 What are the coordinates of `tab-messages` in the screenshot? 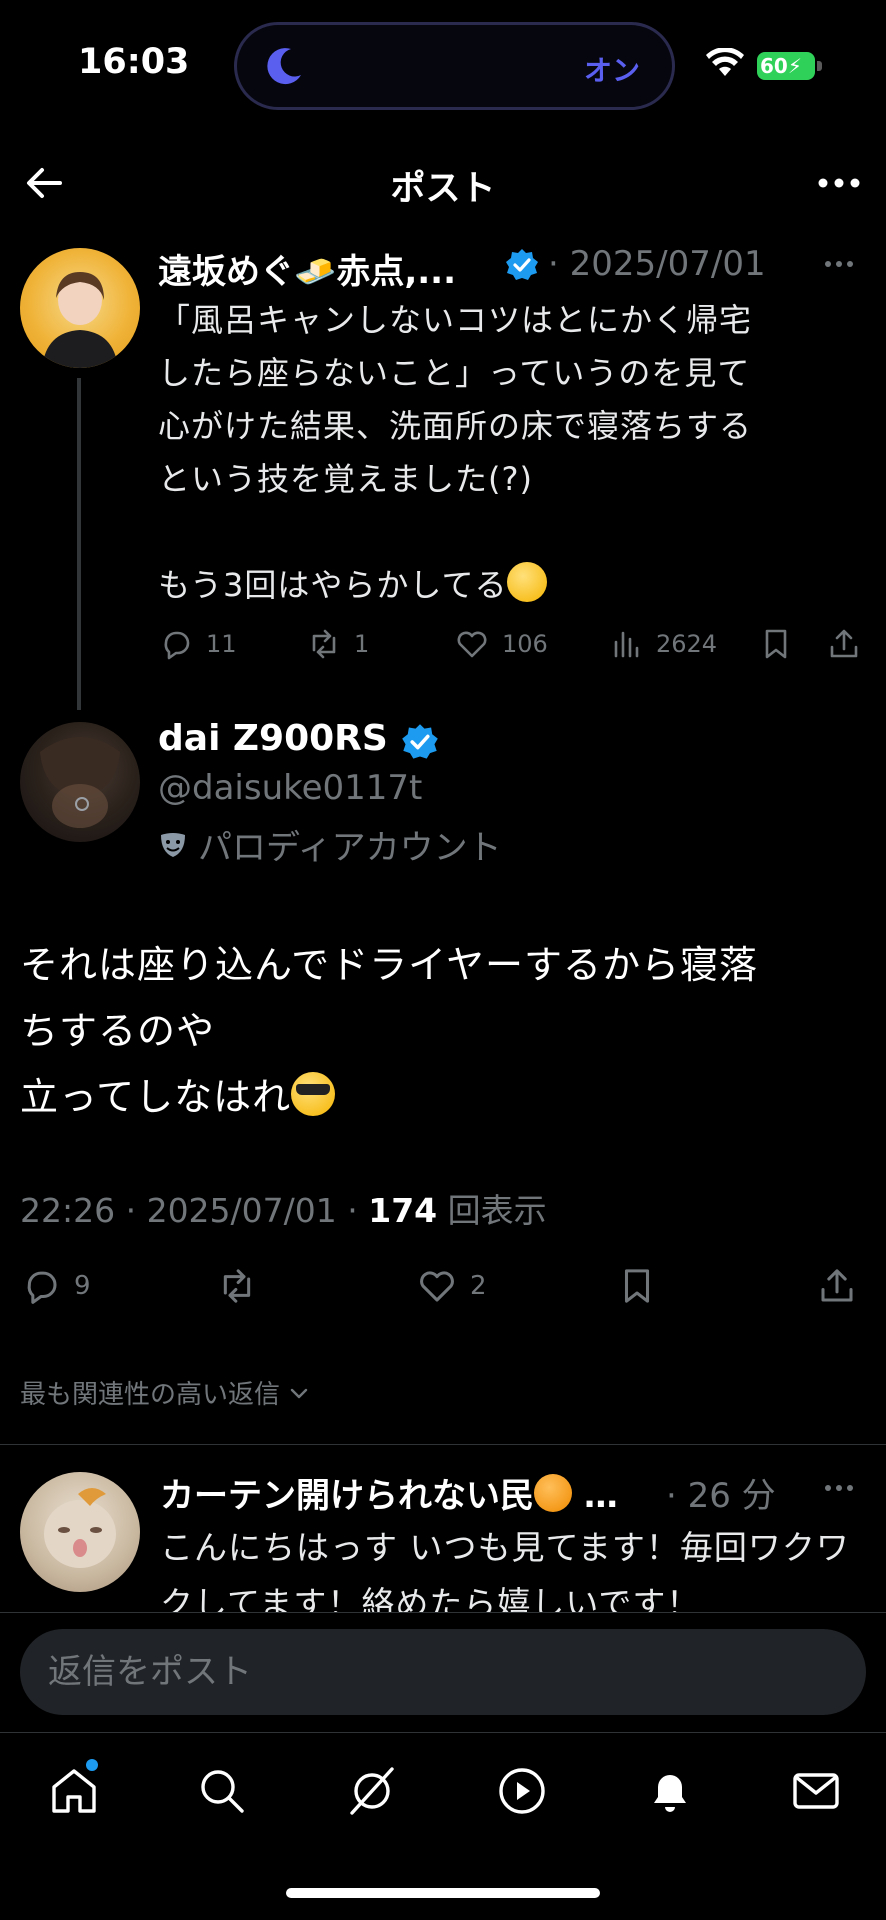 It's located at (816, 1791).